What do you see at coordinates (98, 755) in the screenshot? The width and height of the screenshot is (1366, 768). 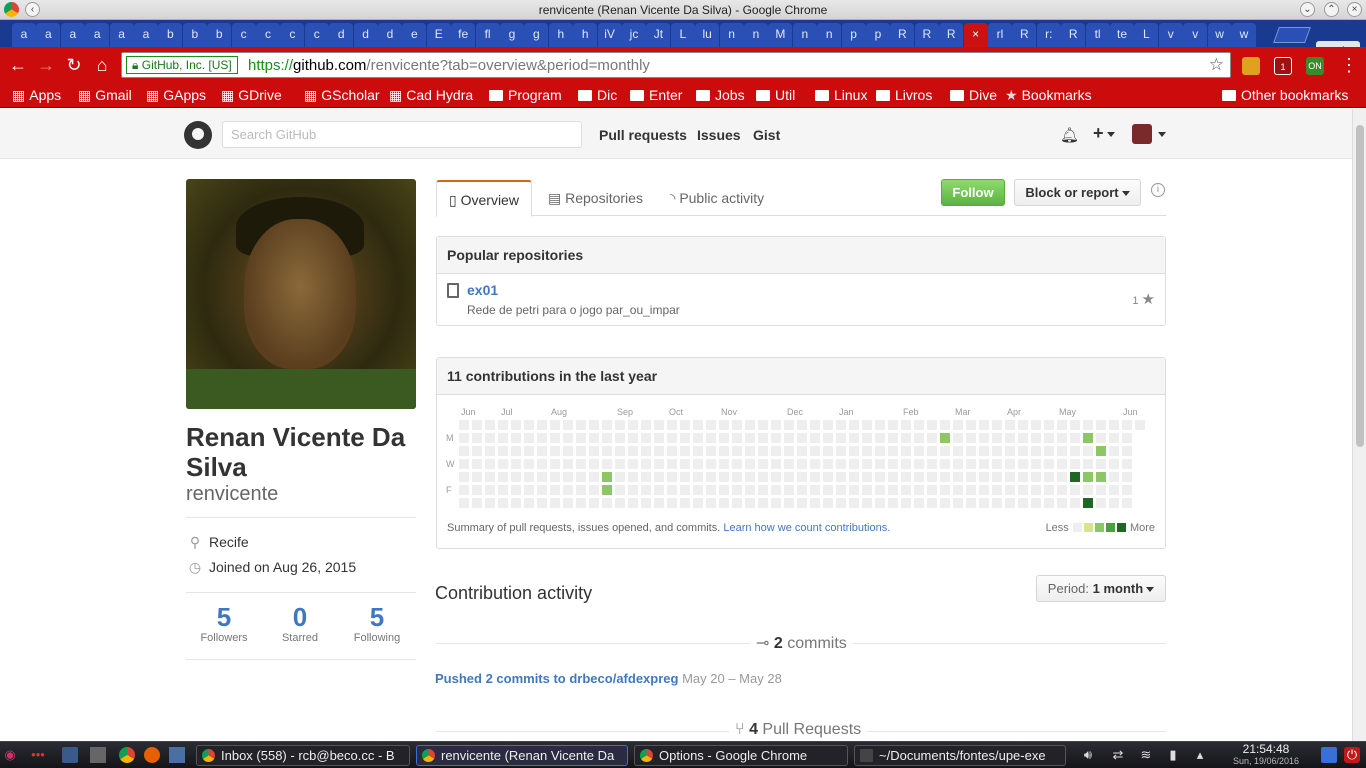 I see `file-manager-icon` at bounding box center [98, 755].